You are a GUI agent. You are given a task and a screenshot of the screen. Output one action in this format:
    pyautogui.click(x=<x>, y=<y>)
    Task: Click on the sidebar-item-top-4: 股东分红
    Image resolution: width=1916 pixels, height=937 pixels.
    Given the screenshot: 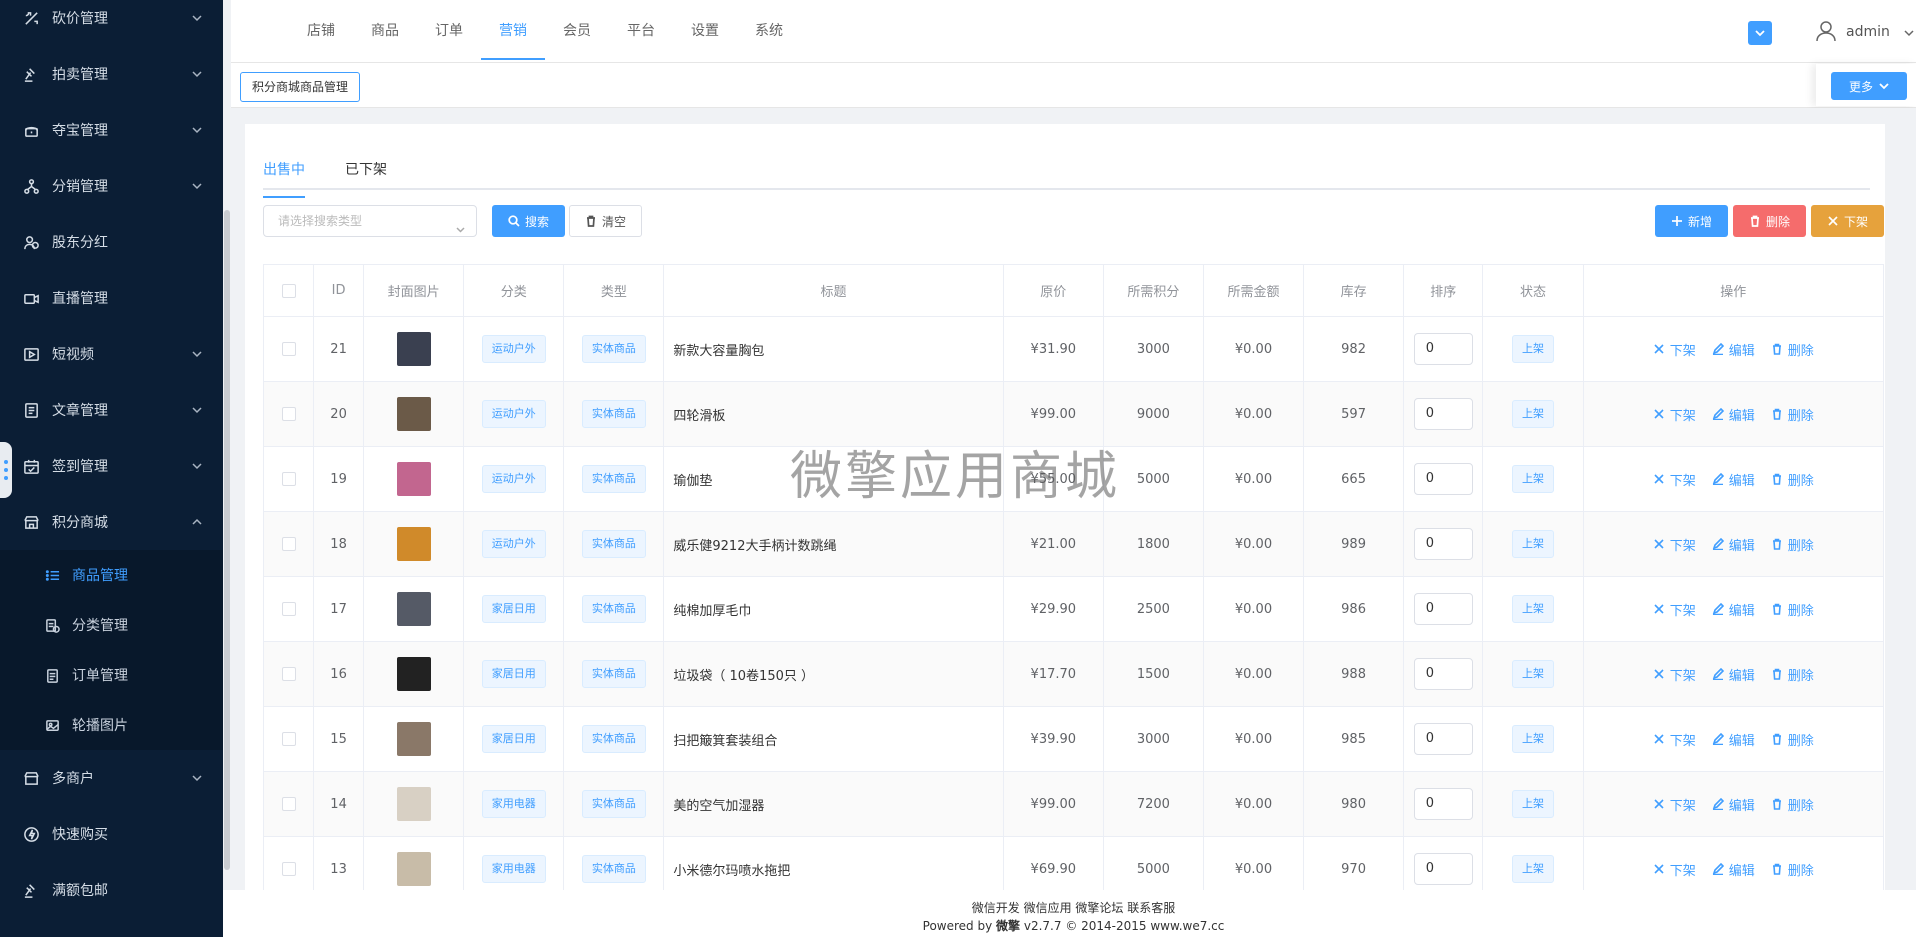 What is the action you would take?
    pyautogui.click(x=111, y=242)
    